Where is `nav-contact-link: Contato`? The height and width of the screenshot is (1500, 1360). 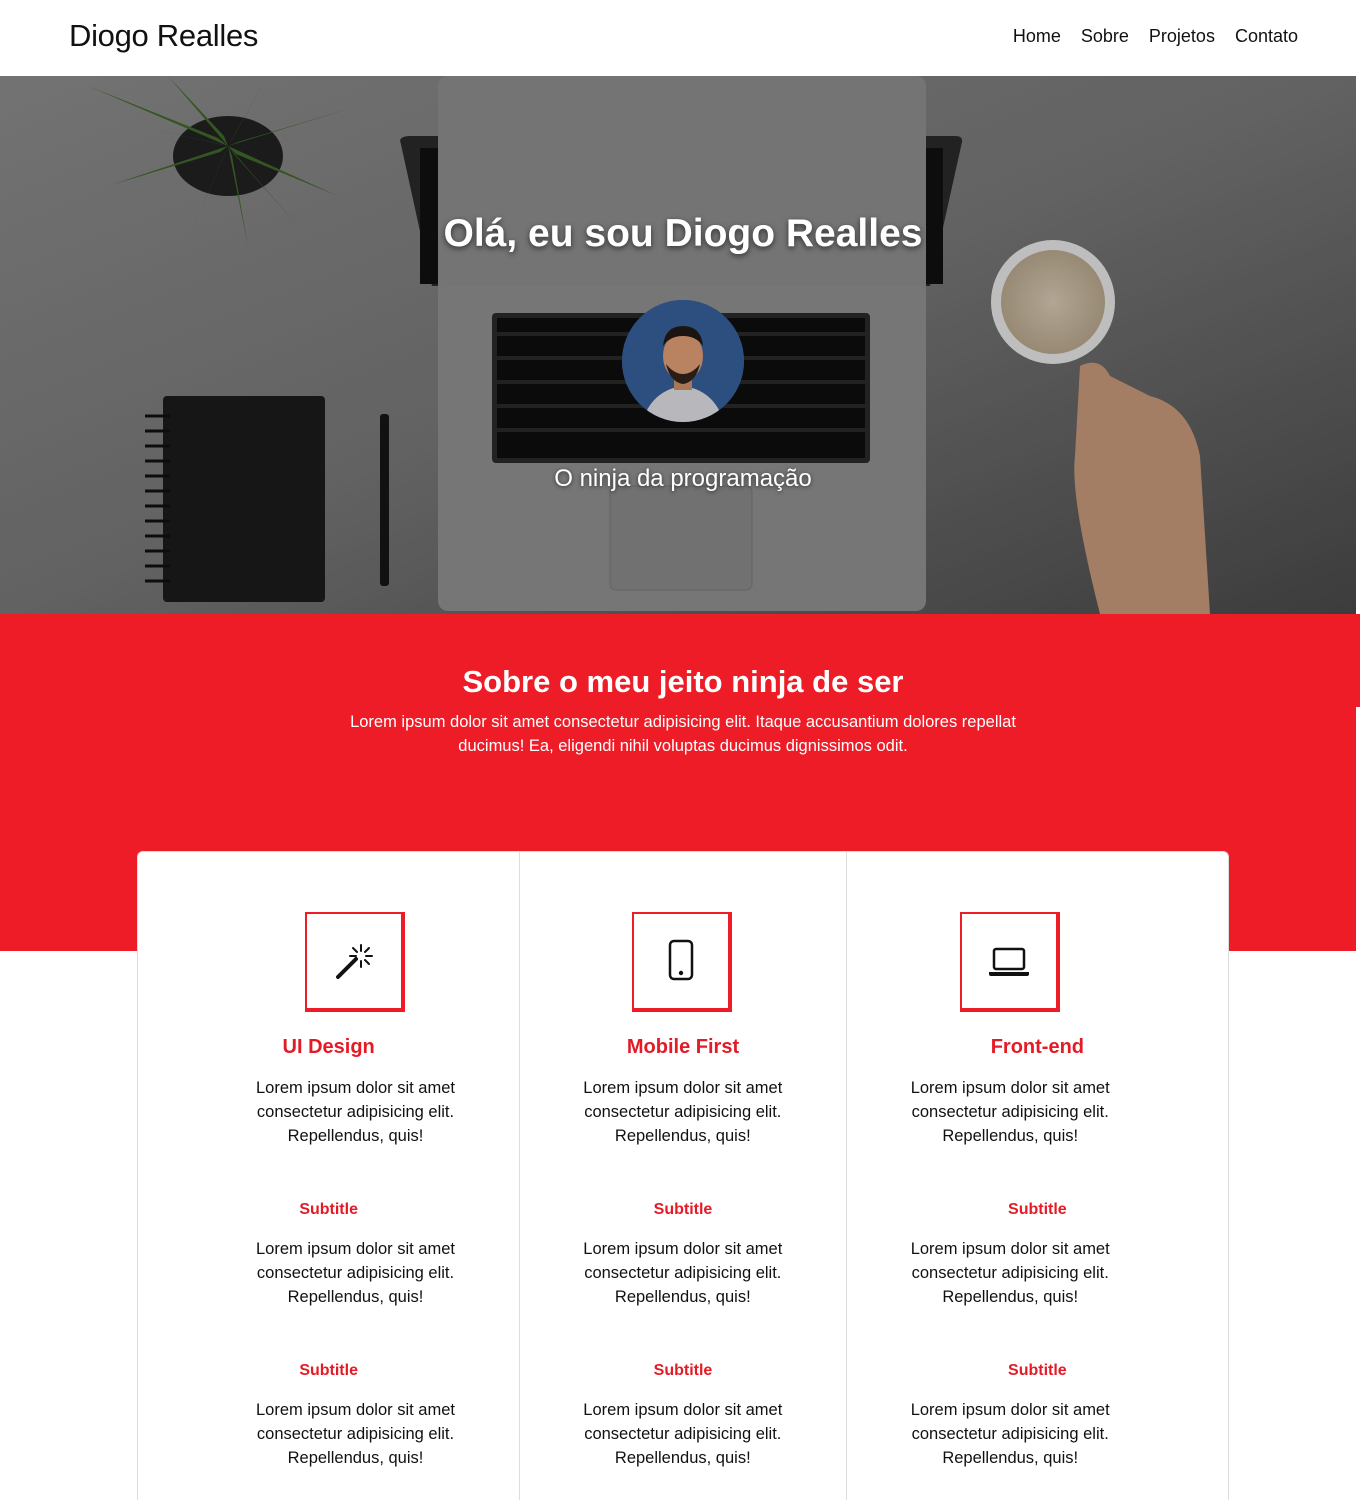 nav-contact-link: Contato is located at coordinates (1266, 36).